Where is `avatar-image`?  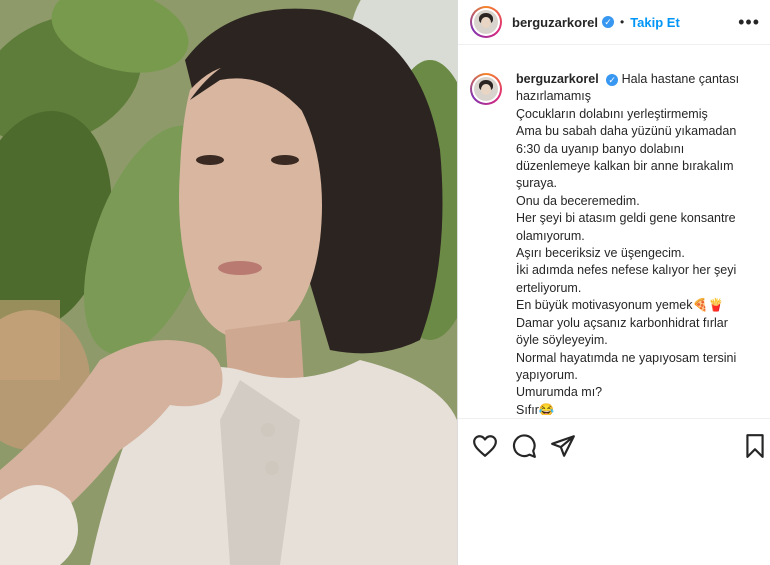 avatar-image is located at coordinates (486, 22).